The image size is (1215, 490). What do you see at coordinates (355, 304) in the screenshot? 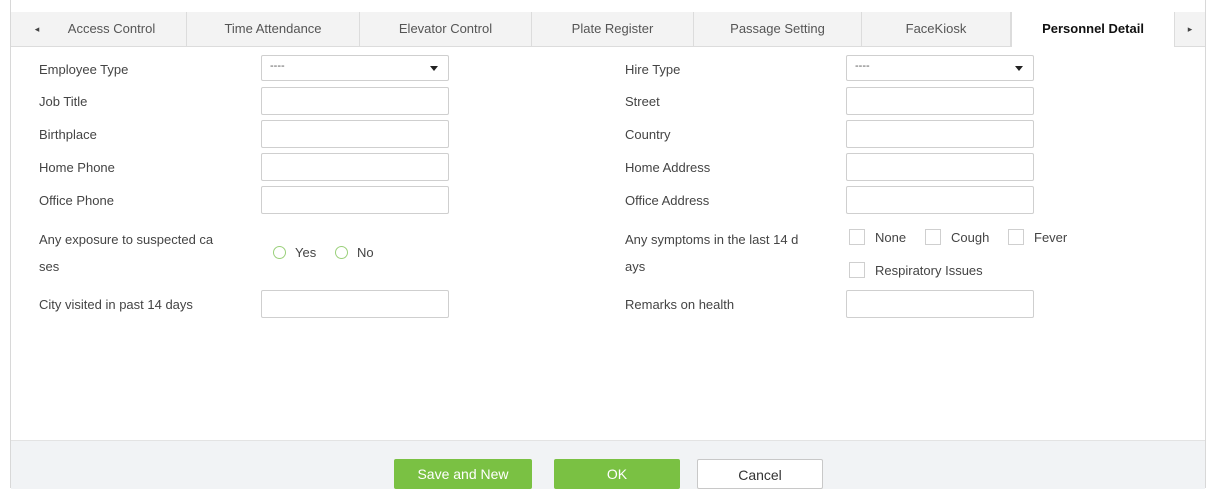
I see `city-visited-input` at bounding box center [355, 304].